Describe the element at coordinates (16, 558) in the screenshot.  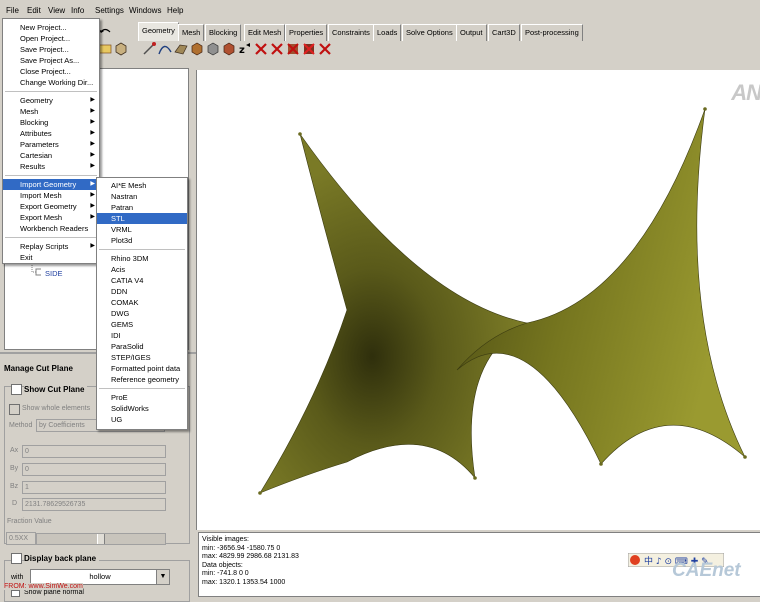
I see `display-back-plane-checkbox` at that location.